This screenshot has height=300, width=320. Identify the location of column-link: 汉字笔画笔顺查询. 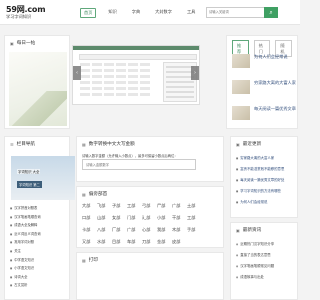
(25, 216).